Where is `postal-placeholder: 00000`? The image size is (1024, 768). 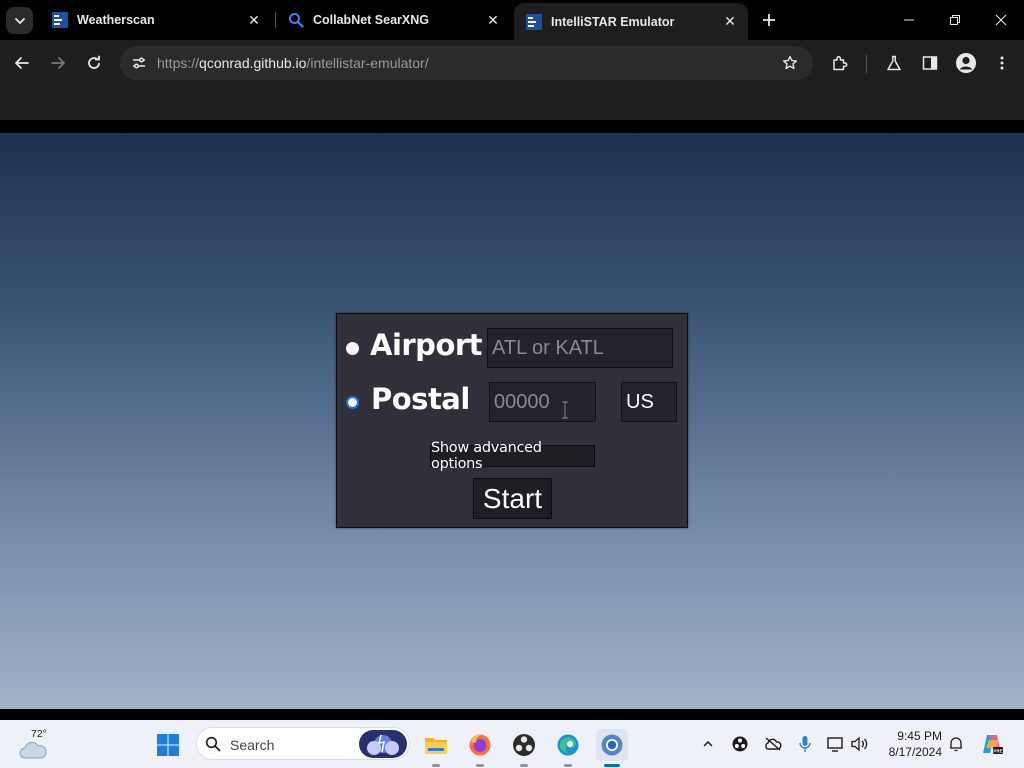
postal-placeholder: 00000 is located at coordinates (522, 401).